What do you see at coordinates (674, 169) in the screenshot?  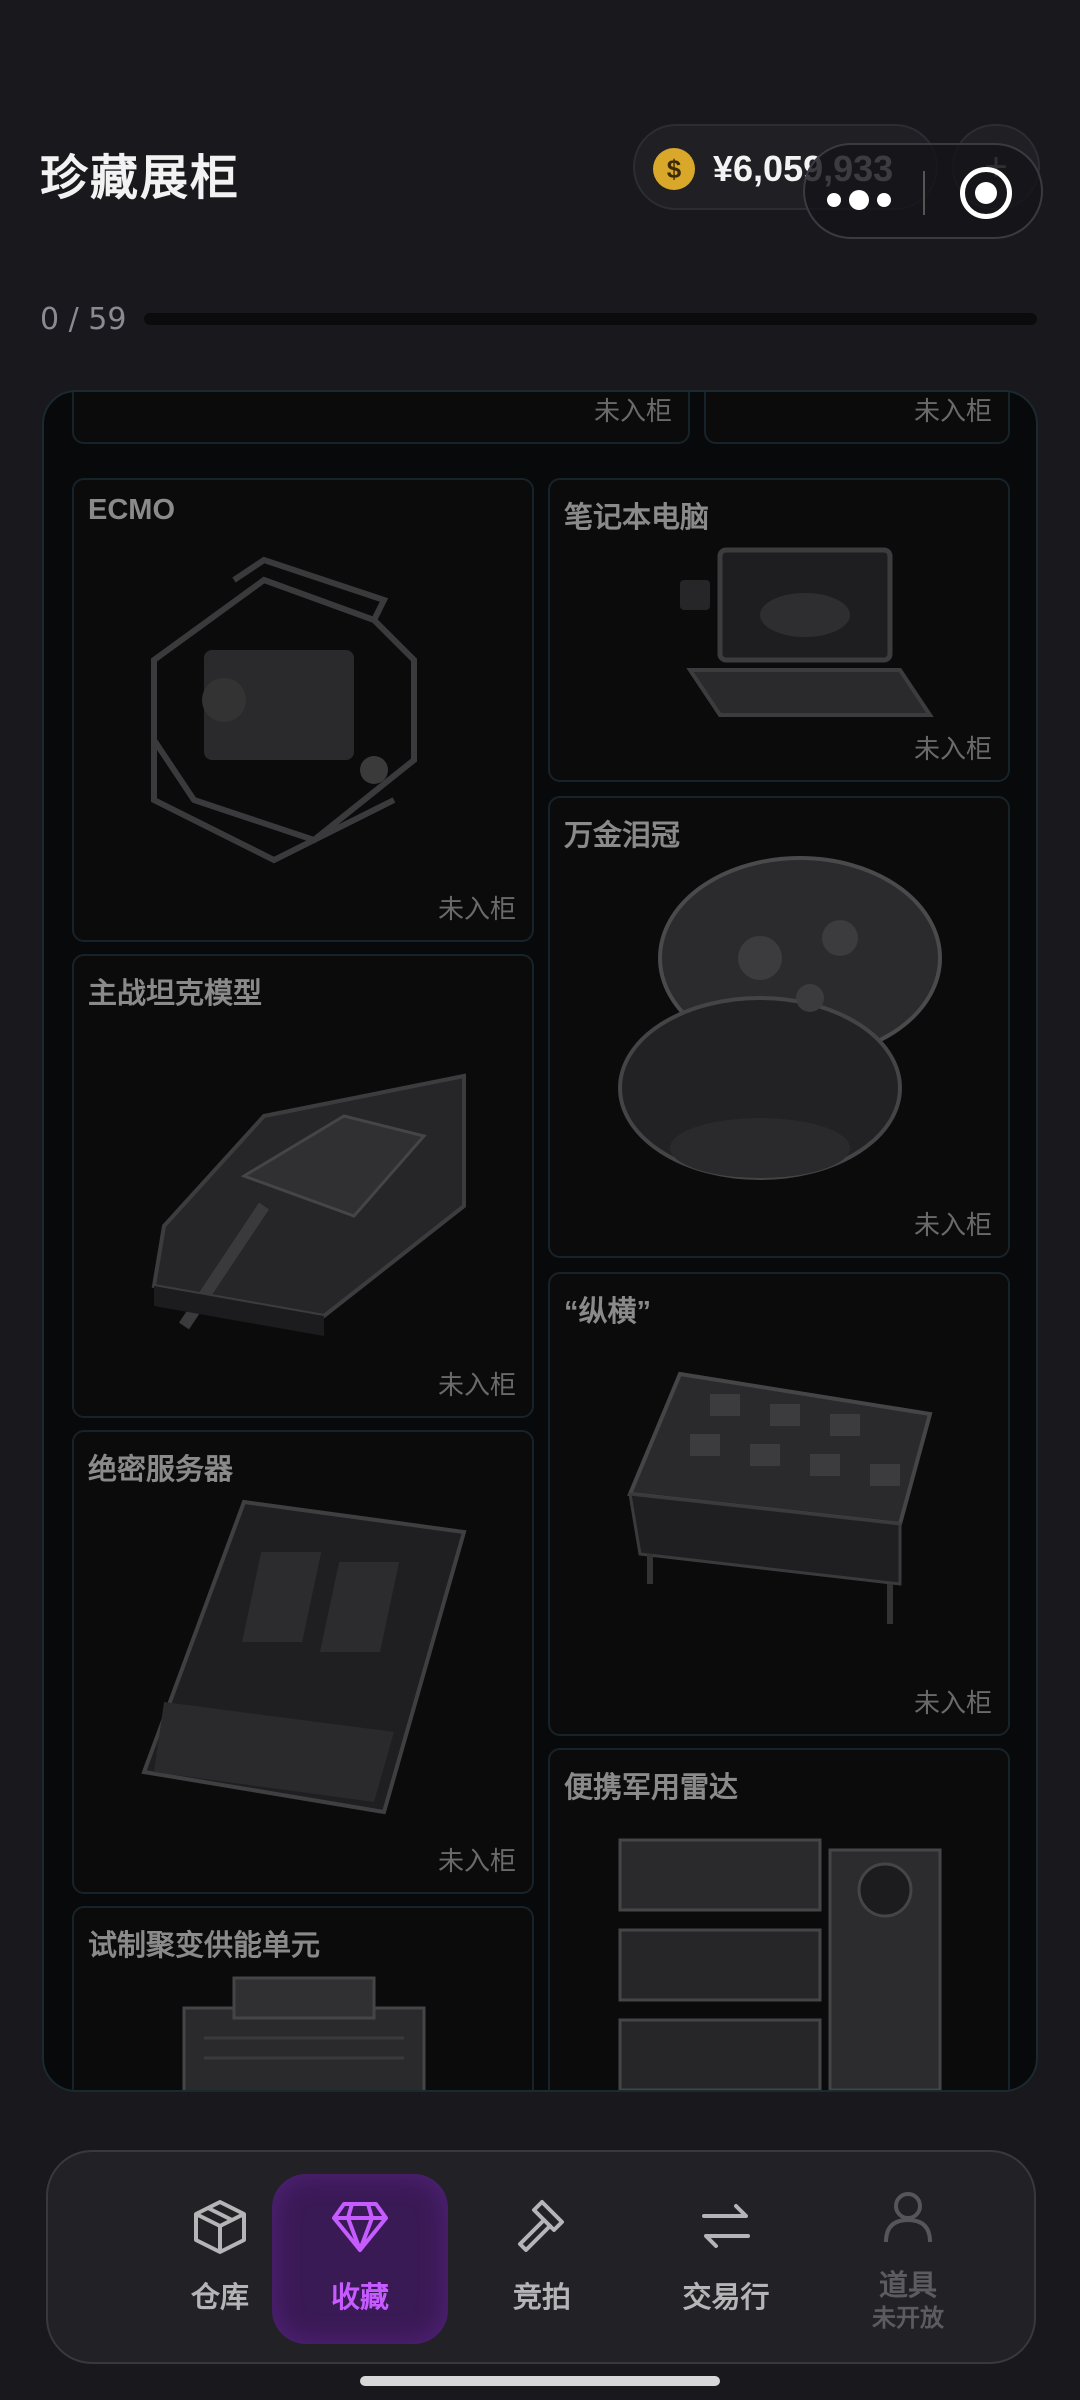 I see `coin-icon: $` at bounding box center [674, 169].